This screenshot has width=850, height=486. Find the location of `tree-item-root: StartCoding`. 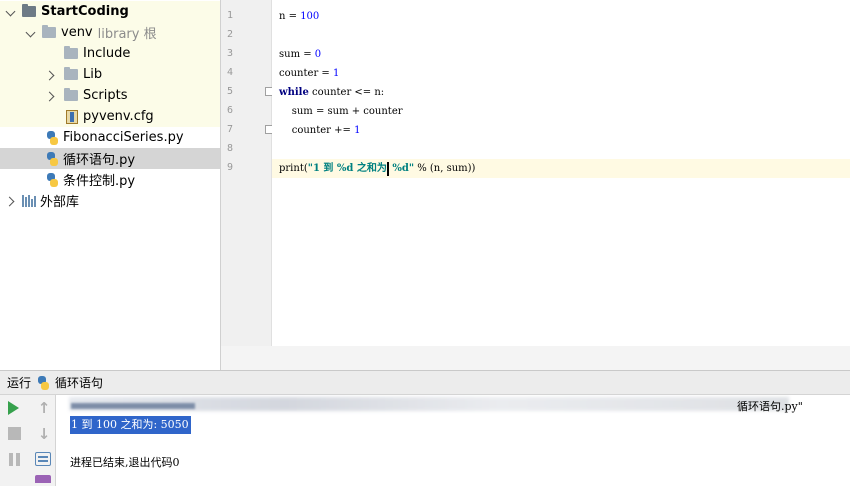

tree-item-root: StartCoding is located at coordinates (110, 11).